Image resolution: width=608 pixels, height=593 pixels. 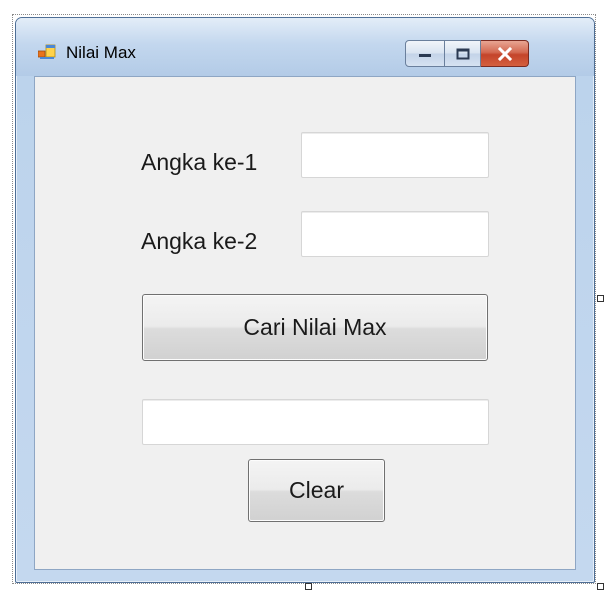 What do you see at coordinates (308, 586) in the screenshot?
I see `resize-grip-bottom` at bounding box center [308, 586].